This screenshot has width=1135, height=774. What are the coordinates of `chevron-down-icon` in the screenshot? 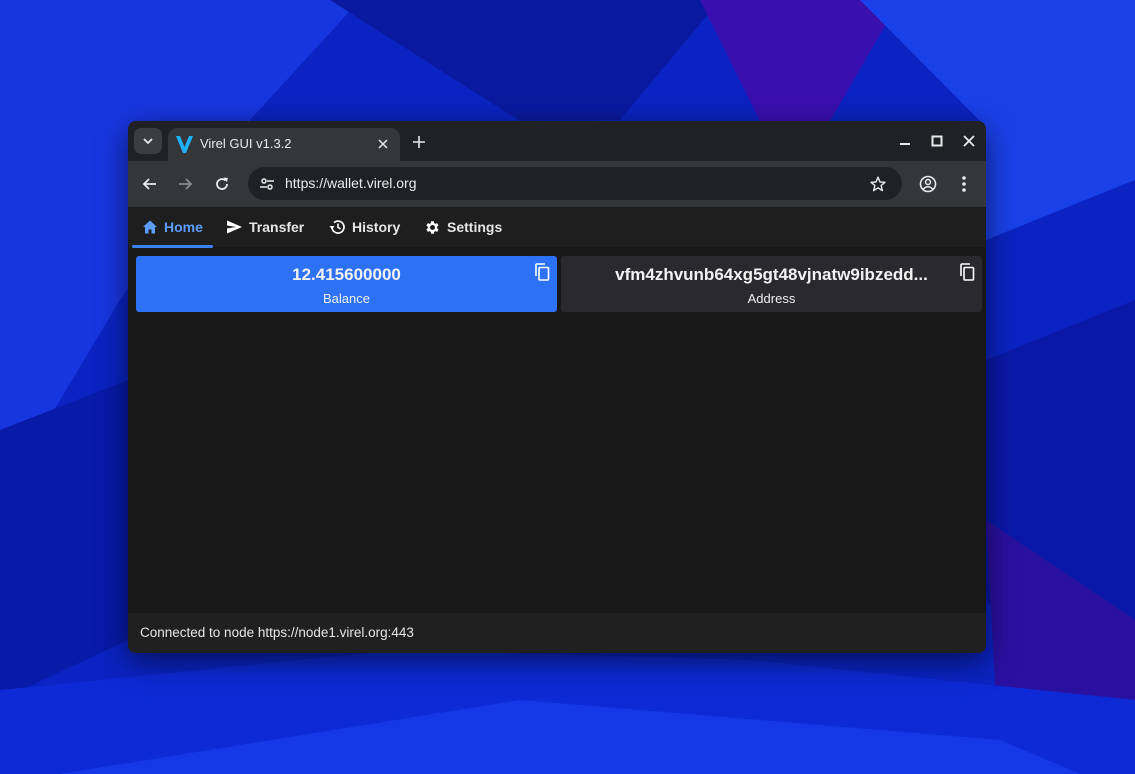 It's located at (148, 141).